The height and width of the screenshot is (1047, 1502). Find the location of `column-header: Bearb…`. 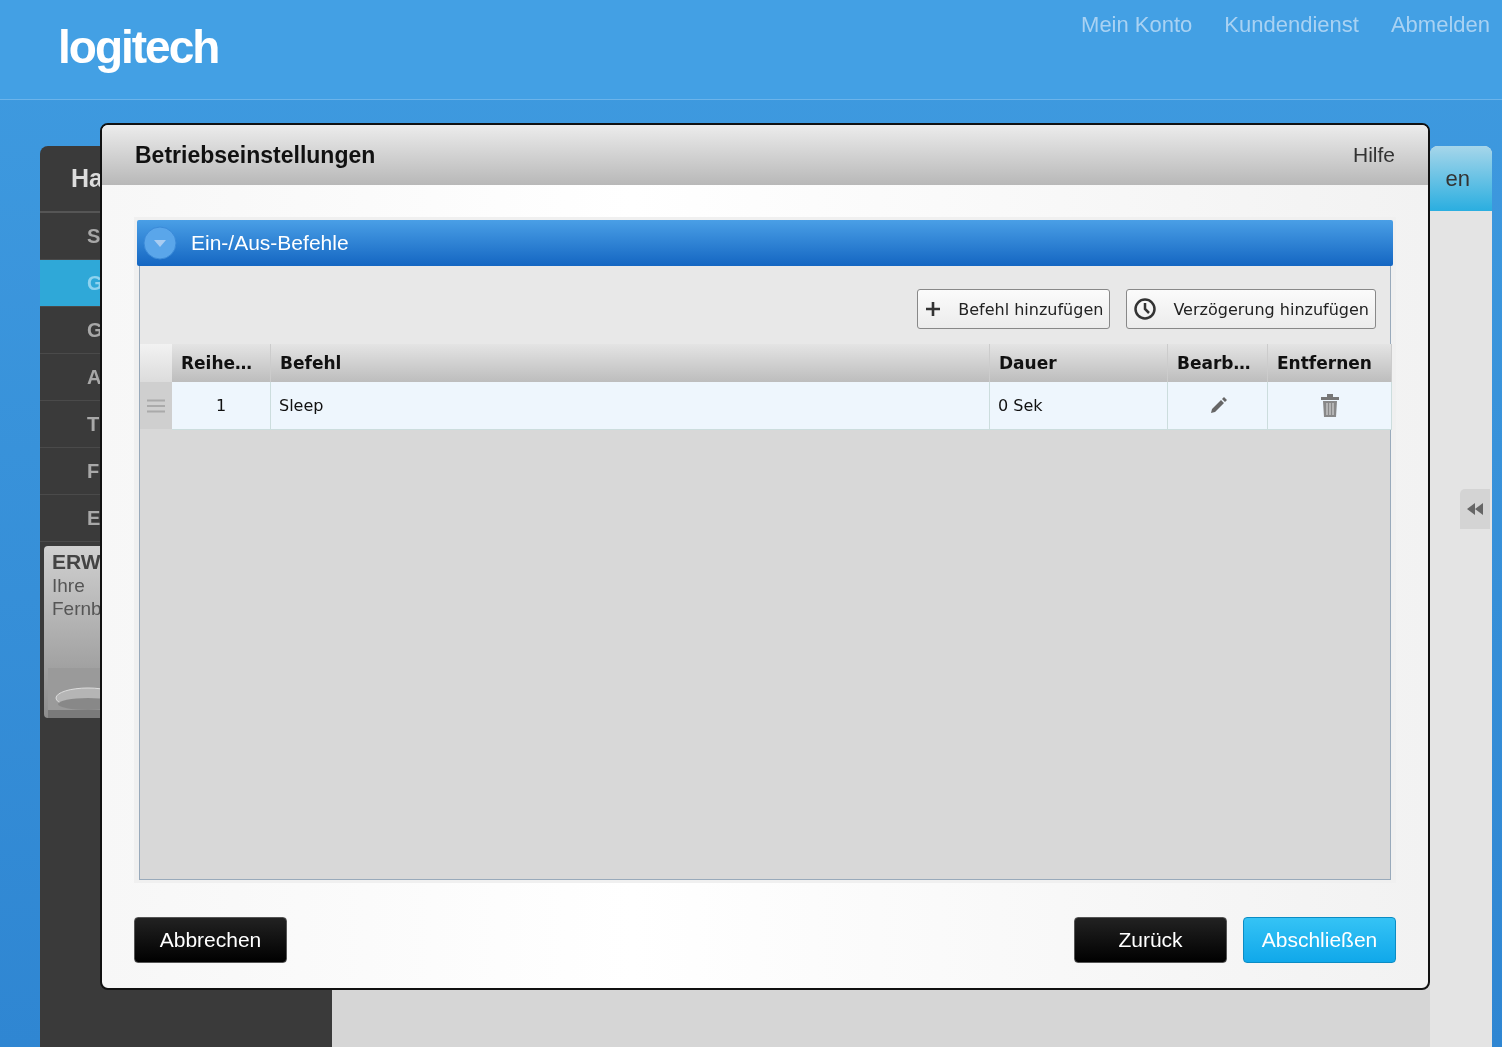

column-header: Bearb… is located at coordinates (1218, 363).